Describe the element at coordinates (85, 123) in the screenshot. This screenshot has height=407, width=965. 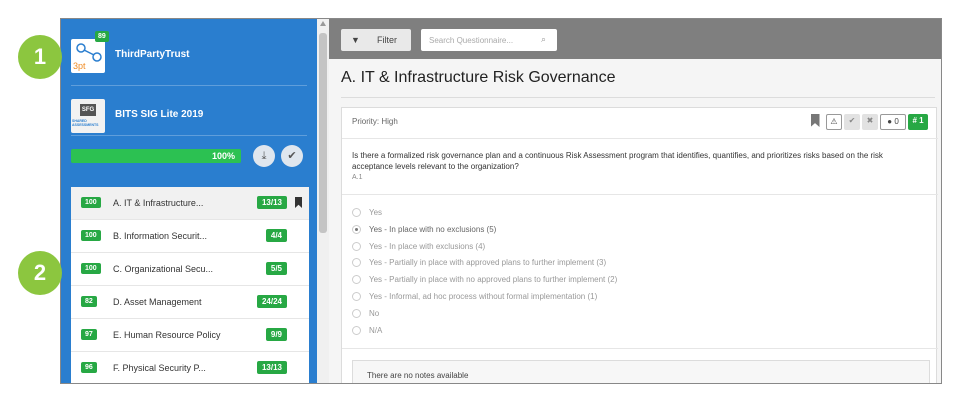
I see `logo-subtext: SHARED ASSESSMENTS` at that location.